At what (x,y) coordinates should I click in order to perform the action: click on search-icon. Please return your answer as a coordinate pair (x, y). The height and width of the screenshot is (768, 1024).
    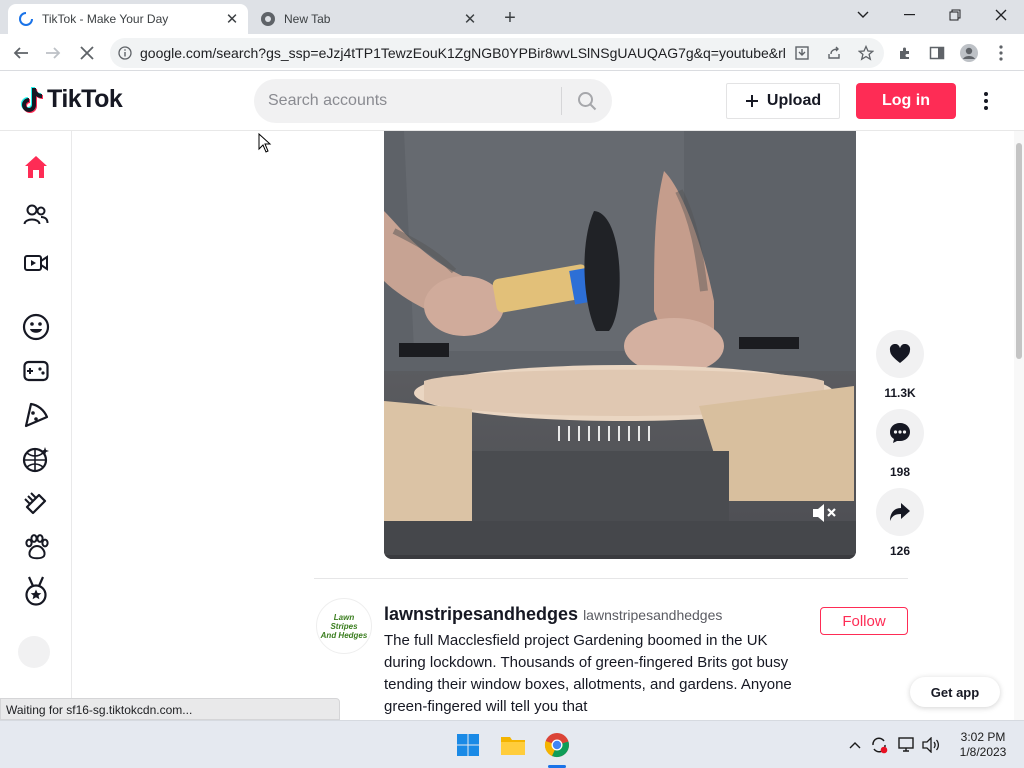
    Looking at the image, I should click on (587, 101).